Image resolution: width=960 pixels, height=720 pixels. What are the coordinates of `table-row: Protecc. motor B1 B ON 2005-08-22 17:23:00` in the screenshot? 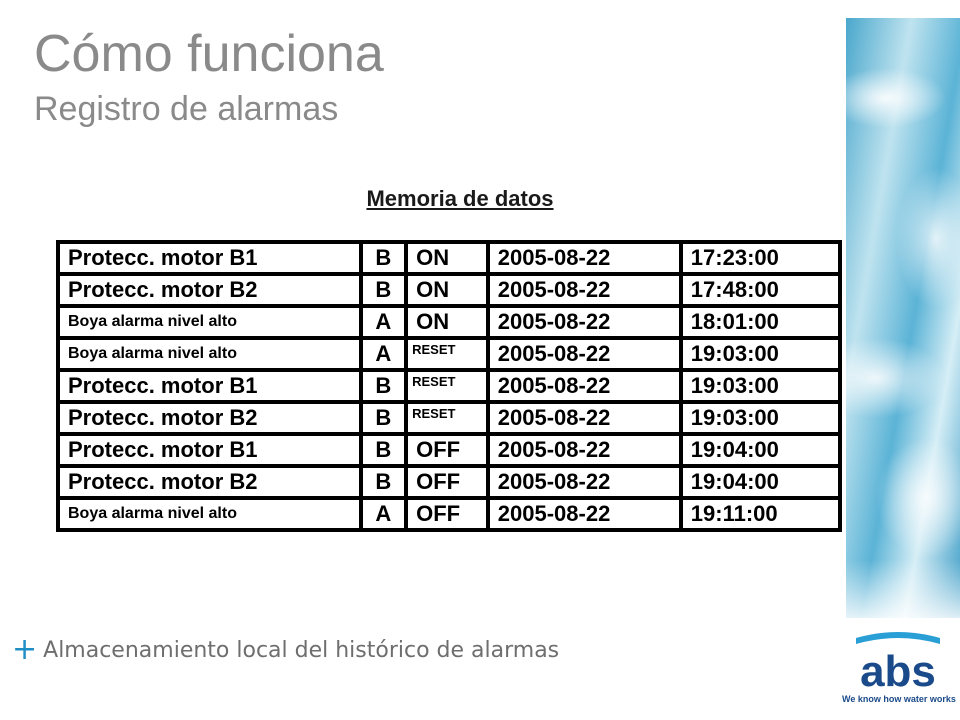 It's located at (449, 258).